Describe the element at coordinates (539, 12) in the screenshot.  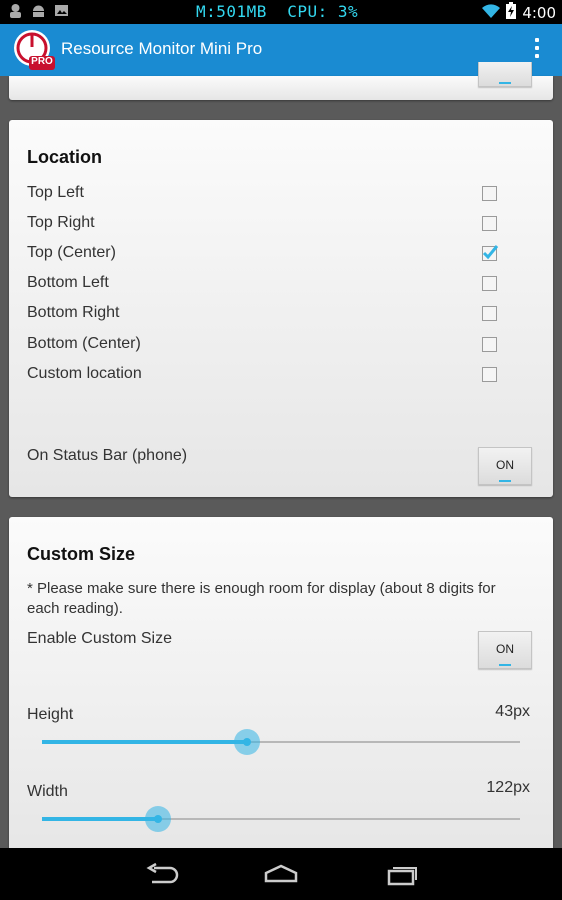
I see `clock: 4:00` at that location.